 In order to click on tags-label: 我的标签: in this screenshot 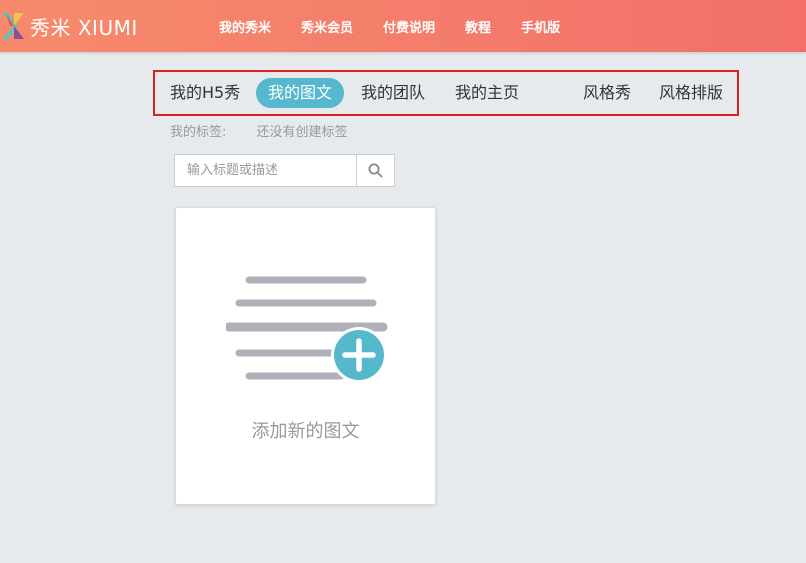, I will do `click(198, 132)`.